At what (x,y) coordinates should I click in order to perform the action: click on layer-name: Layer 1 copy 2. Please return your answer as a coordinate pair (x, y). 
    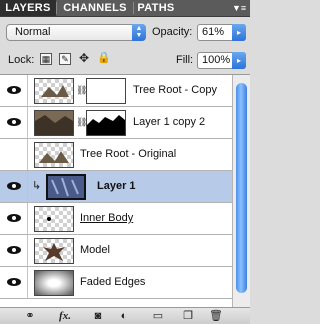
    Looking at the image, I should click on (169, 122).